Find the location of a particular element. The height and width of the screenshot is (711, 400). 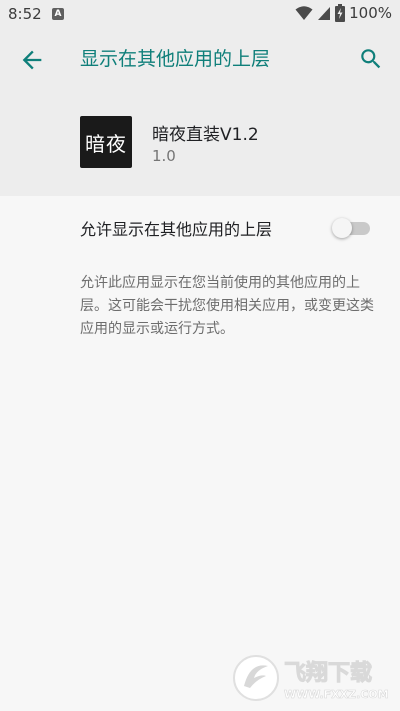

app-icon: 暗夜 is located at coordinates (106, 142).